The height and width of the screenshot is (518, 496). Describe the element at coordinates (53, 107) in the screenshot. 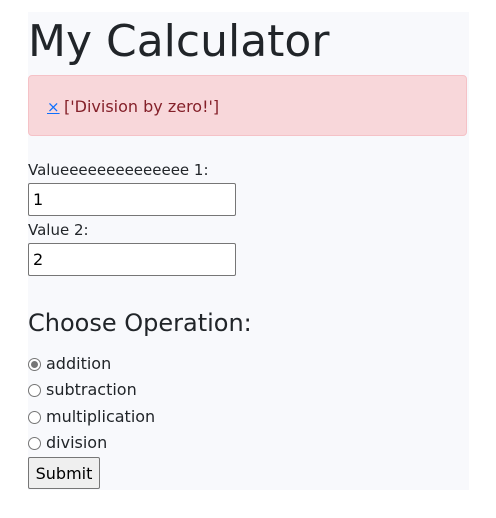

I see `alert-close-link: ×` at that location.